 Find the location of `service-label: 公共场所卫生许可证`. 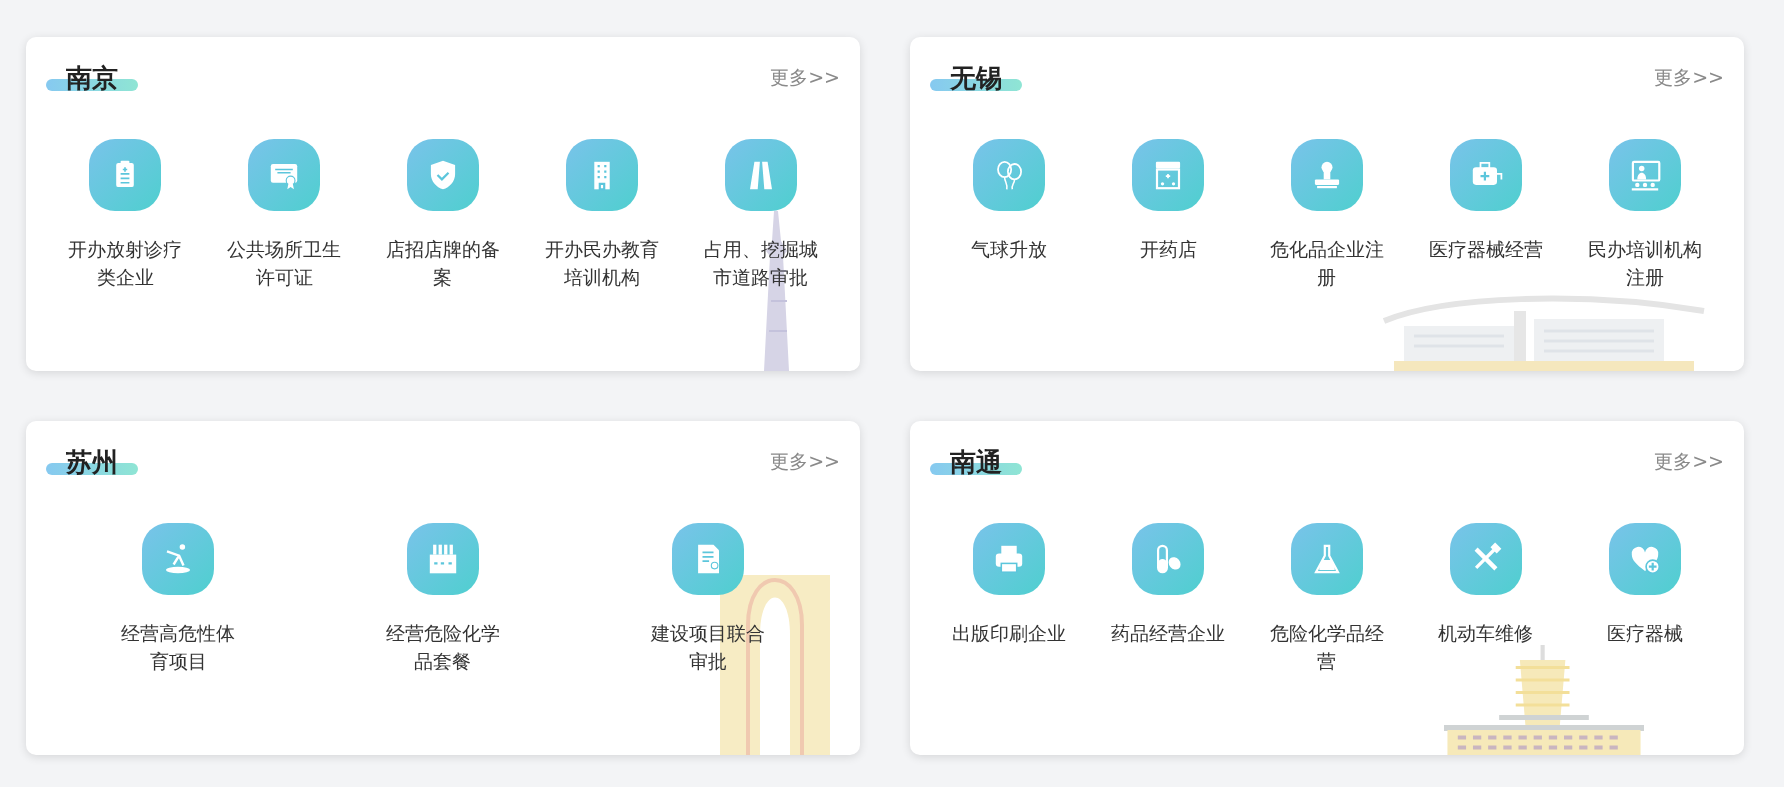

service-label: 公共场所卫生许可证 is located at coordinates (284, 263).